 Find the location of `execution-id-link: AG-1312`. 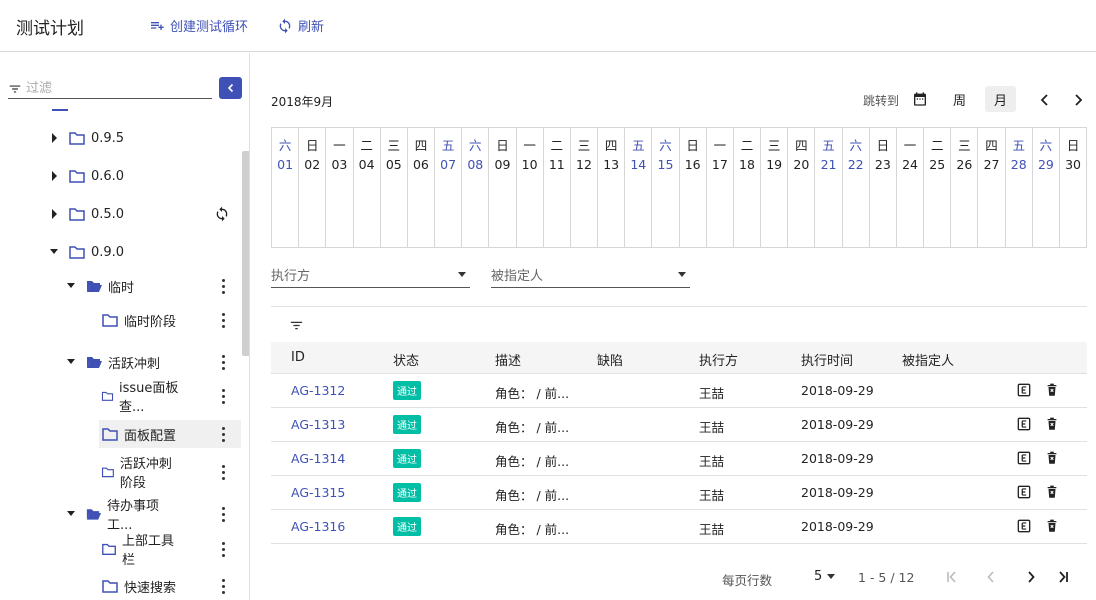

execution-id-link: AG-1312 is located at coordinates (318, 390).